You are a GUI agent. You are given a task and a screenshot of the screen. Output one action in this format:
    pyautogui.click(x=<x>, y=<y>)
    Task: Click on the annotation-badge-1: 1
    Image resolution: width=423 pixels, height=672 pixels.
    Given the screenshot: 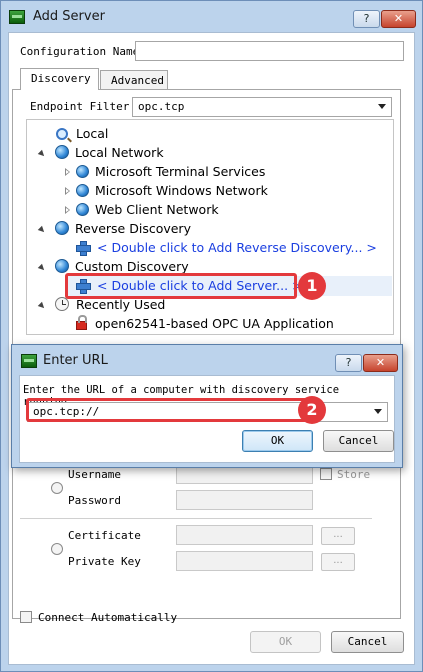 What is the action you would take?
    pyautogui.click(x=312, y=286)
    